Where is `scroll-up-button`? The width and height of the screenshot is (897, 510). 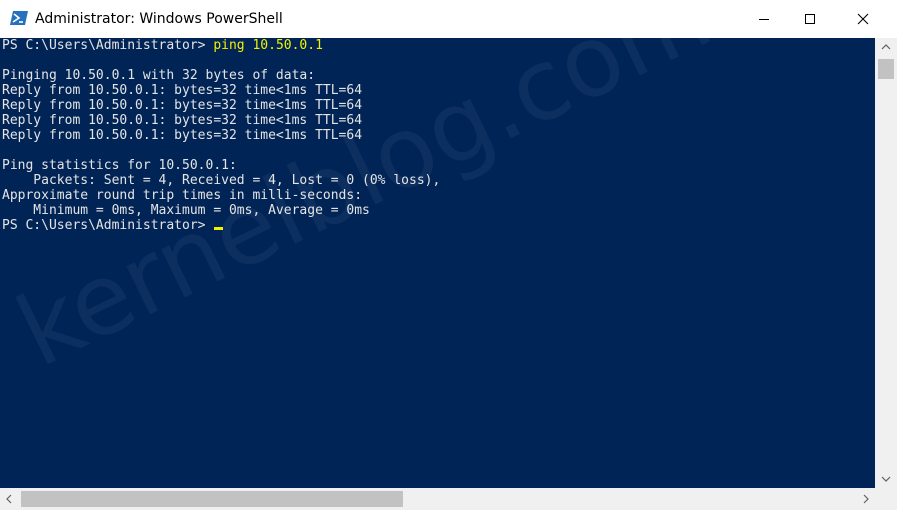
scroll-up-button is located at coordinates (886, 47).